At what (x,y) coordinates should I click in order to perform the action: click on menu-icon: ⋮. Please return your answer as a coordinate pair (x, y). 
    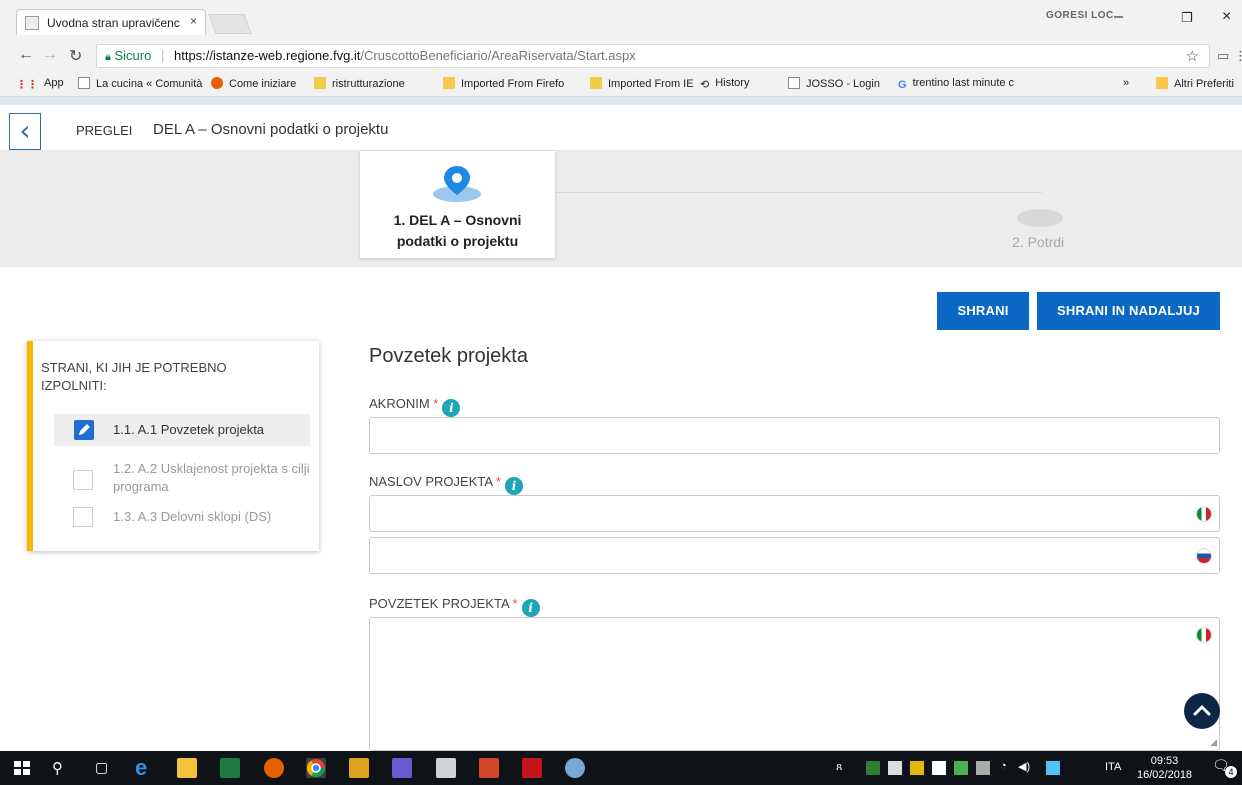
    Looking at the image, I should click on (1238, 56).